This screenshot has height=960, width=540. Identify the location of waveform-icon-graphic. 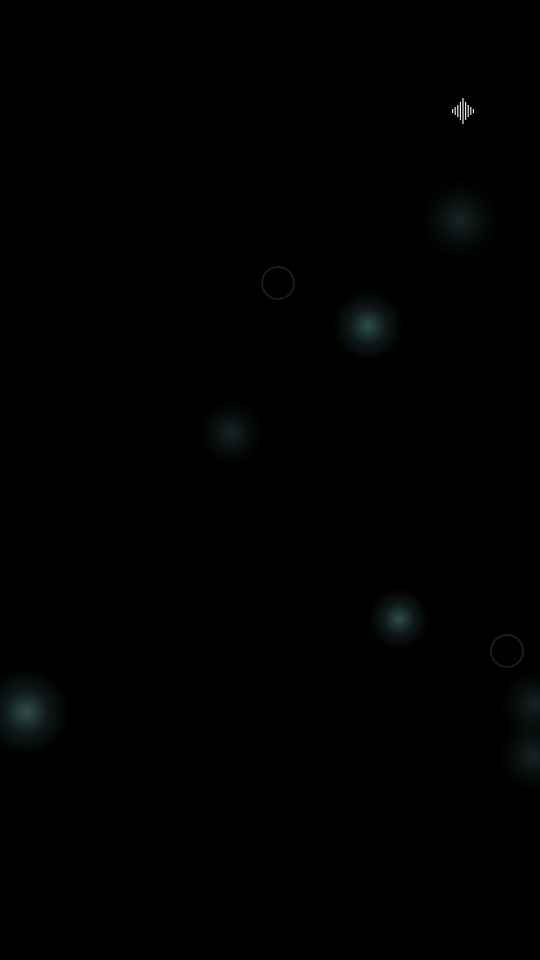
(462, 111).